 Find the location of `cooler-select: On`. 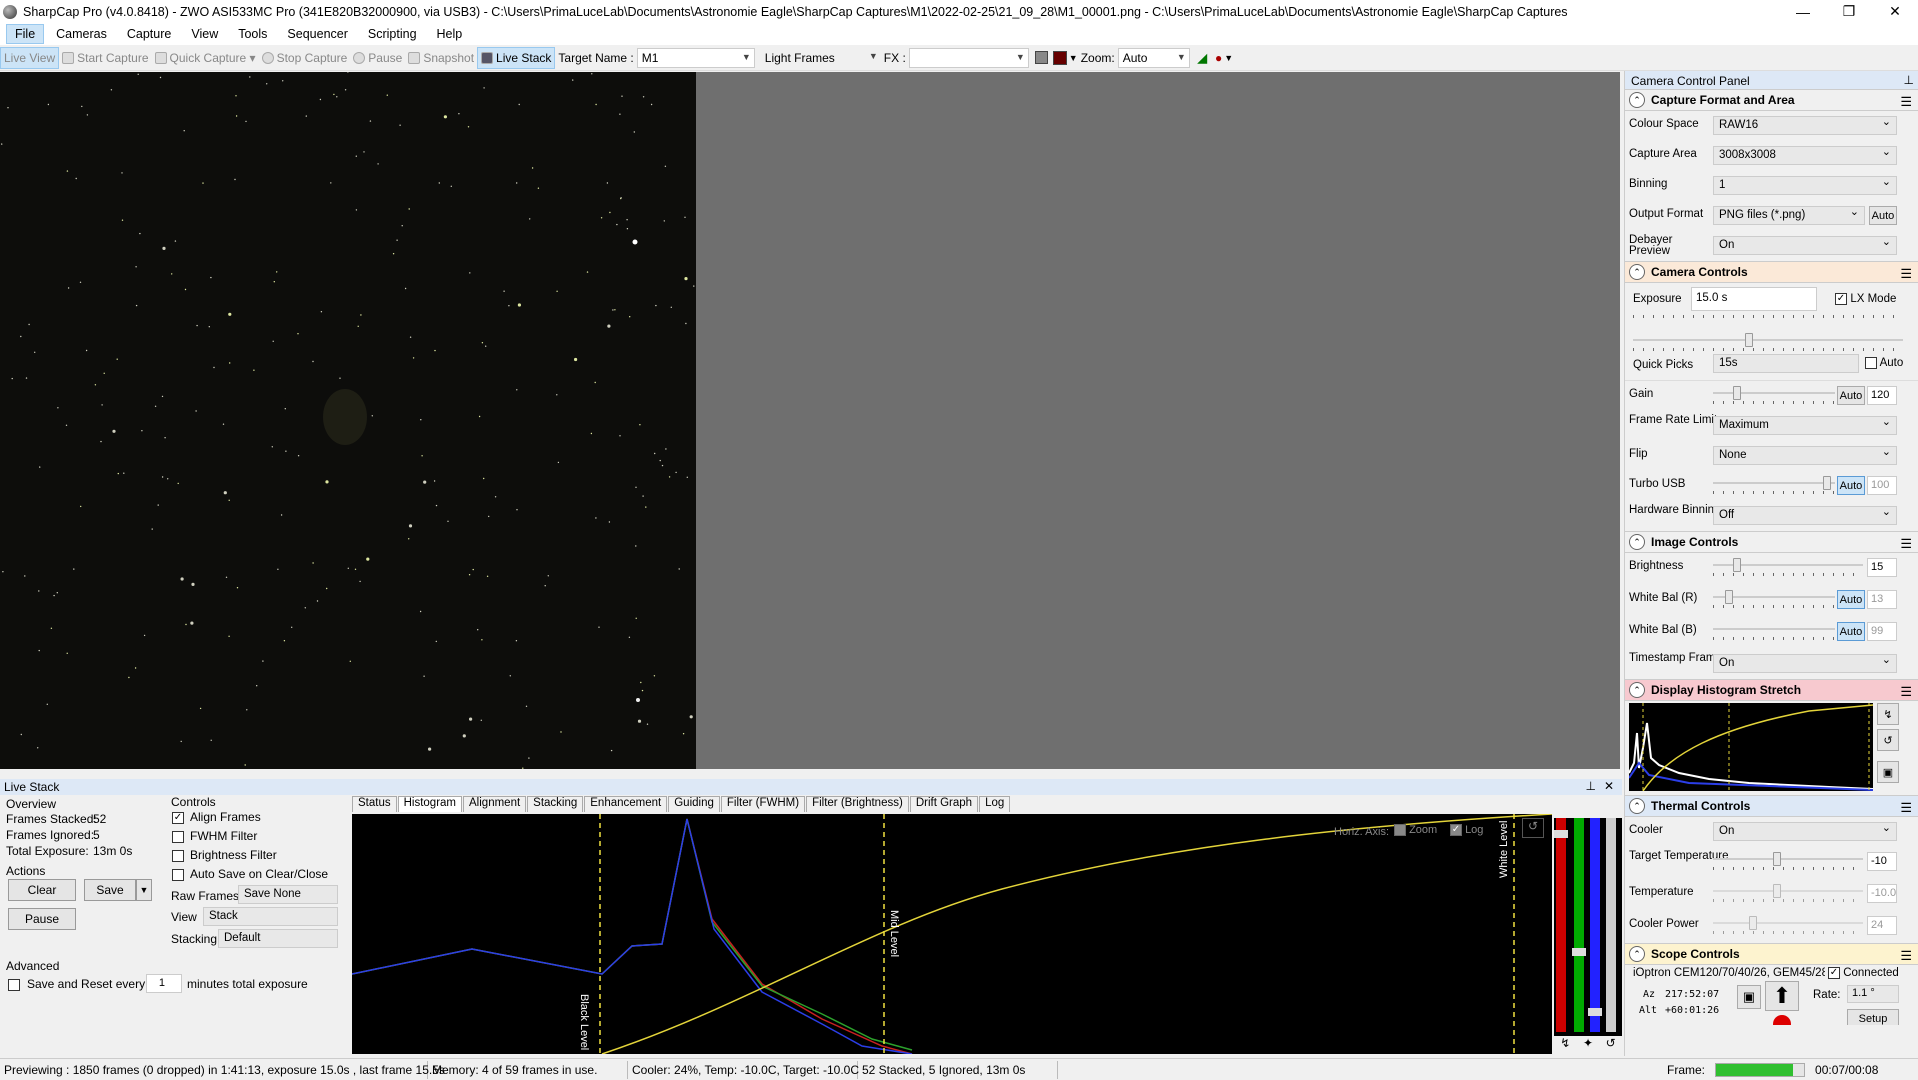

cooler-select: On is located at coordinates (1805, 831).